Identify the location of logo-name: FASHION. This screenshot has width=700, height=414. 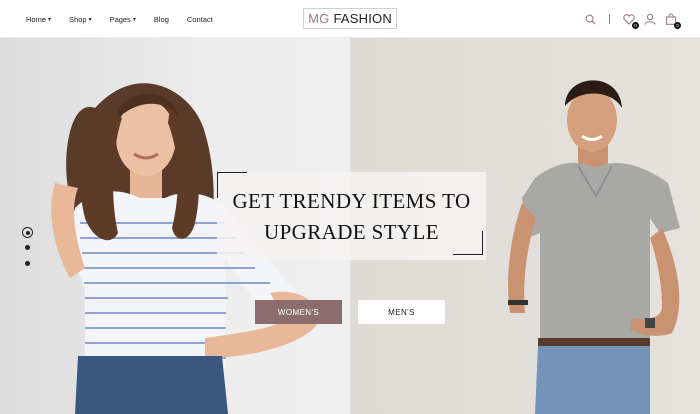
(362, 18).